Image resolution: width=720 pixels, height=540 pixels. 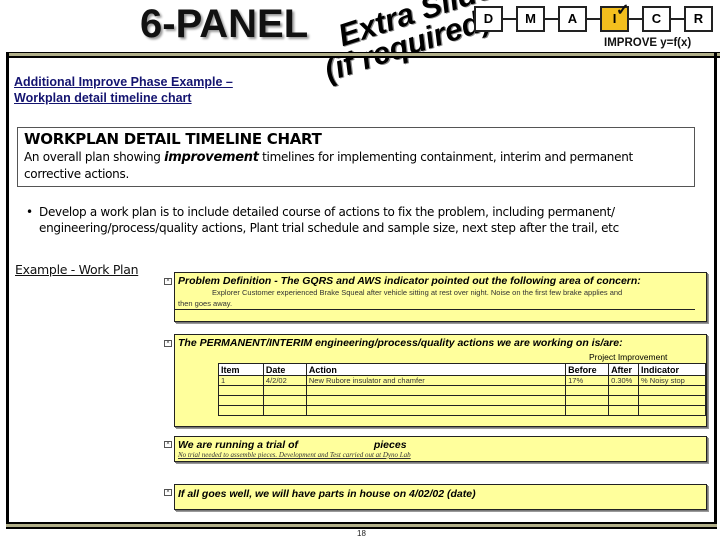 What do you see at coordinates (628, 357) in the screenshot?
I see `project-improvement-label: Project Improvement` at bounding box center [628, 357].